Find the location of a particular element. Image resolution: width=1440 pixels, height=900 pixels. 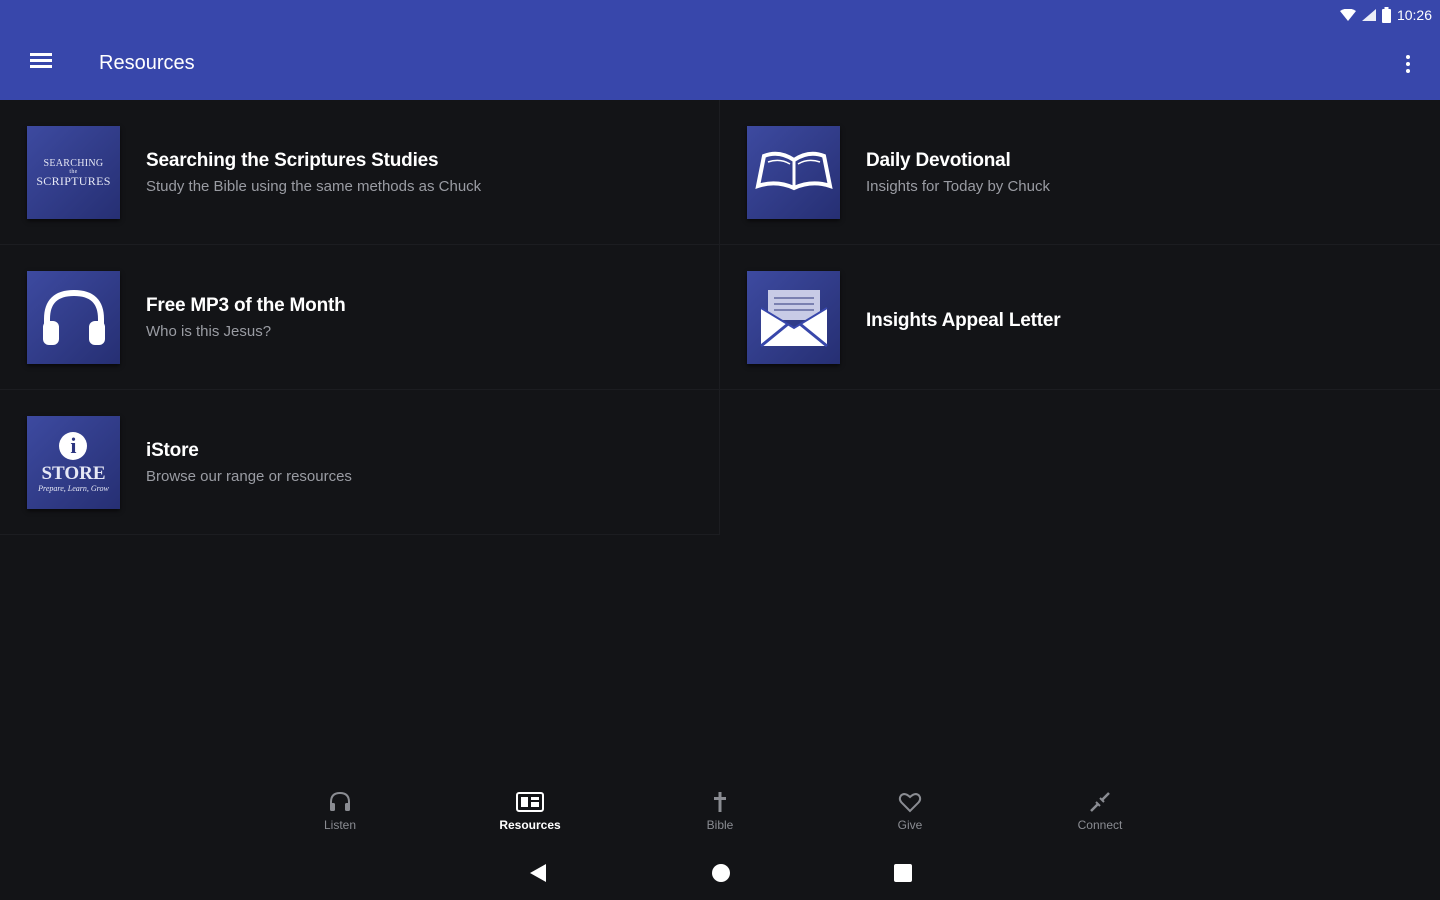

nav-label: Connect is located at coordinates (1100, 825).